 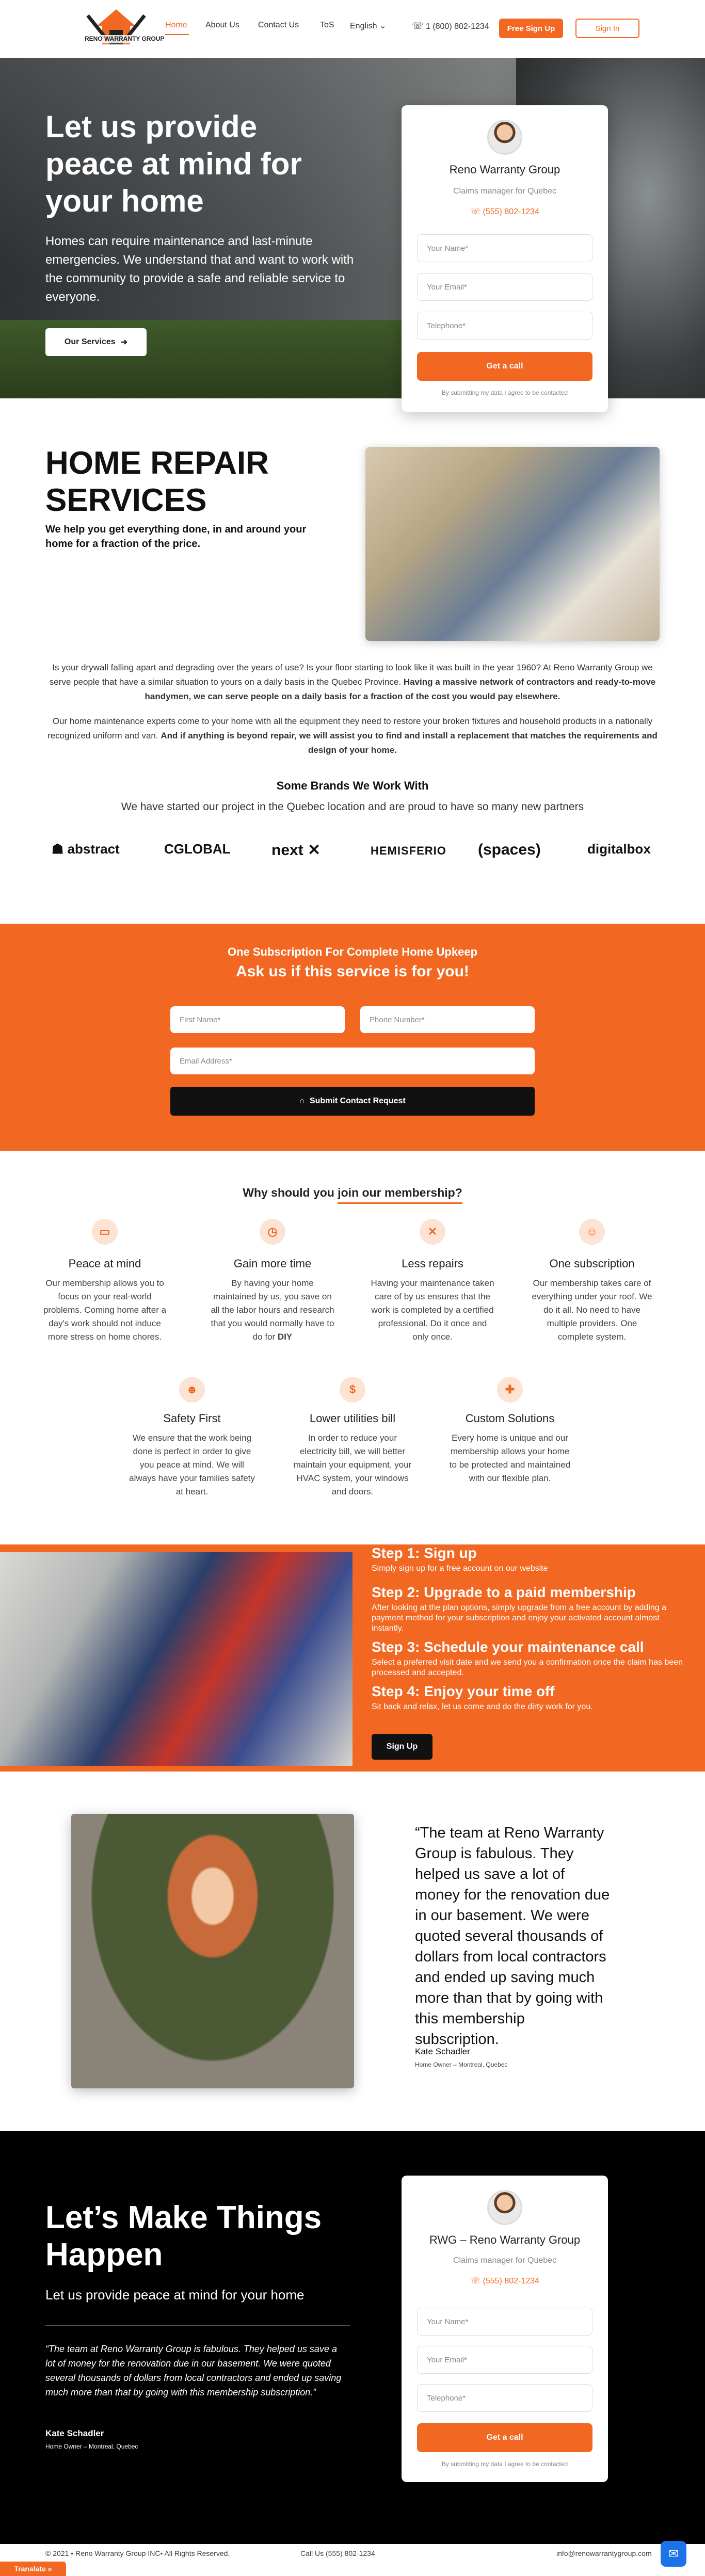 I want to click on step-3-title: Step 3: Schedule your maintenance call, so click(x=508, y=1647).